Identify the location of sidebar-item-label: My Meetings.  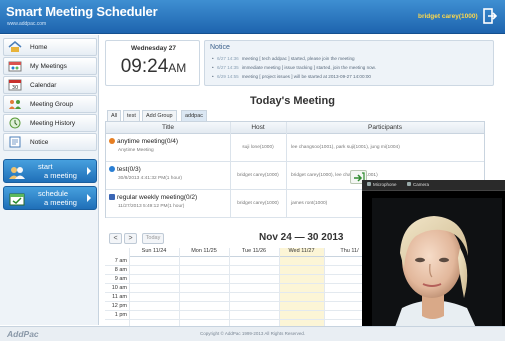
(48, 66).